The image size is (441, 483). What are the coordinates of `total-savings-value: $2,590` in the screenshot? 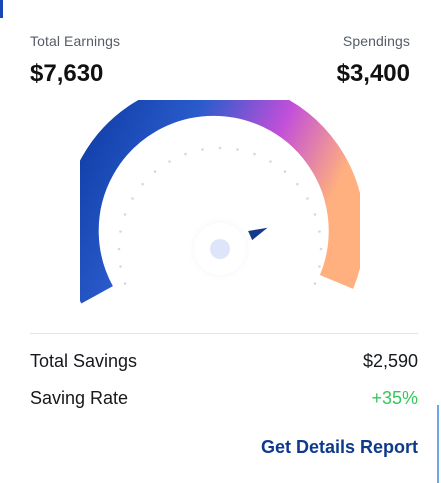 It's located at (390, 361).